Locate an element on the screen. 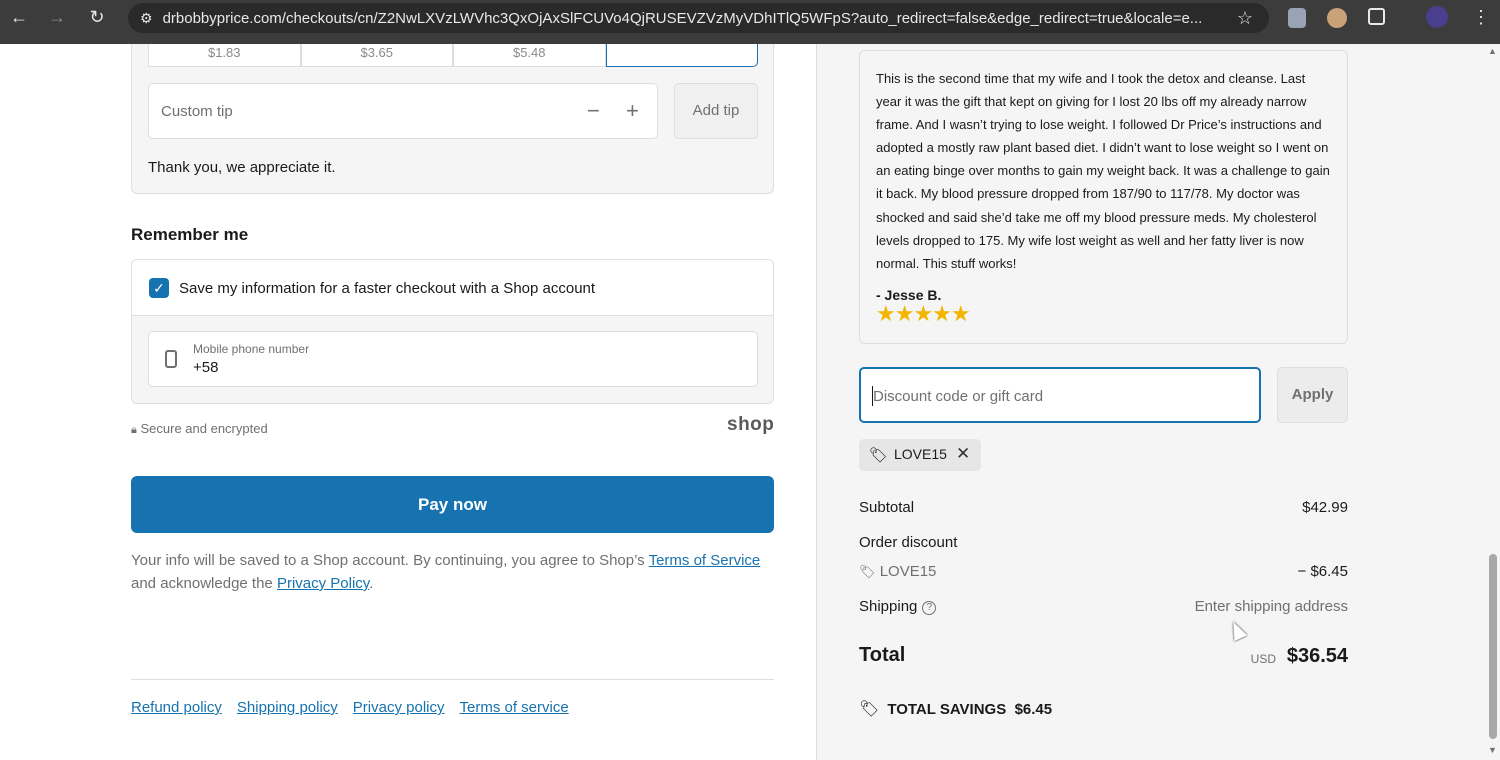 This screenshot has height=760, width=1500. custom-tip-input: Custom tip − + is located at coordinates (403, 111).